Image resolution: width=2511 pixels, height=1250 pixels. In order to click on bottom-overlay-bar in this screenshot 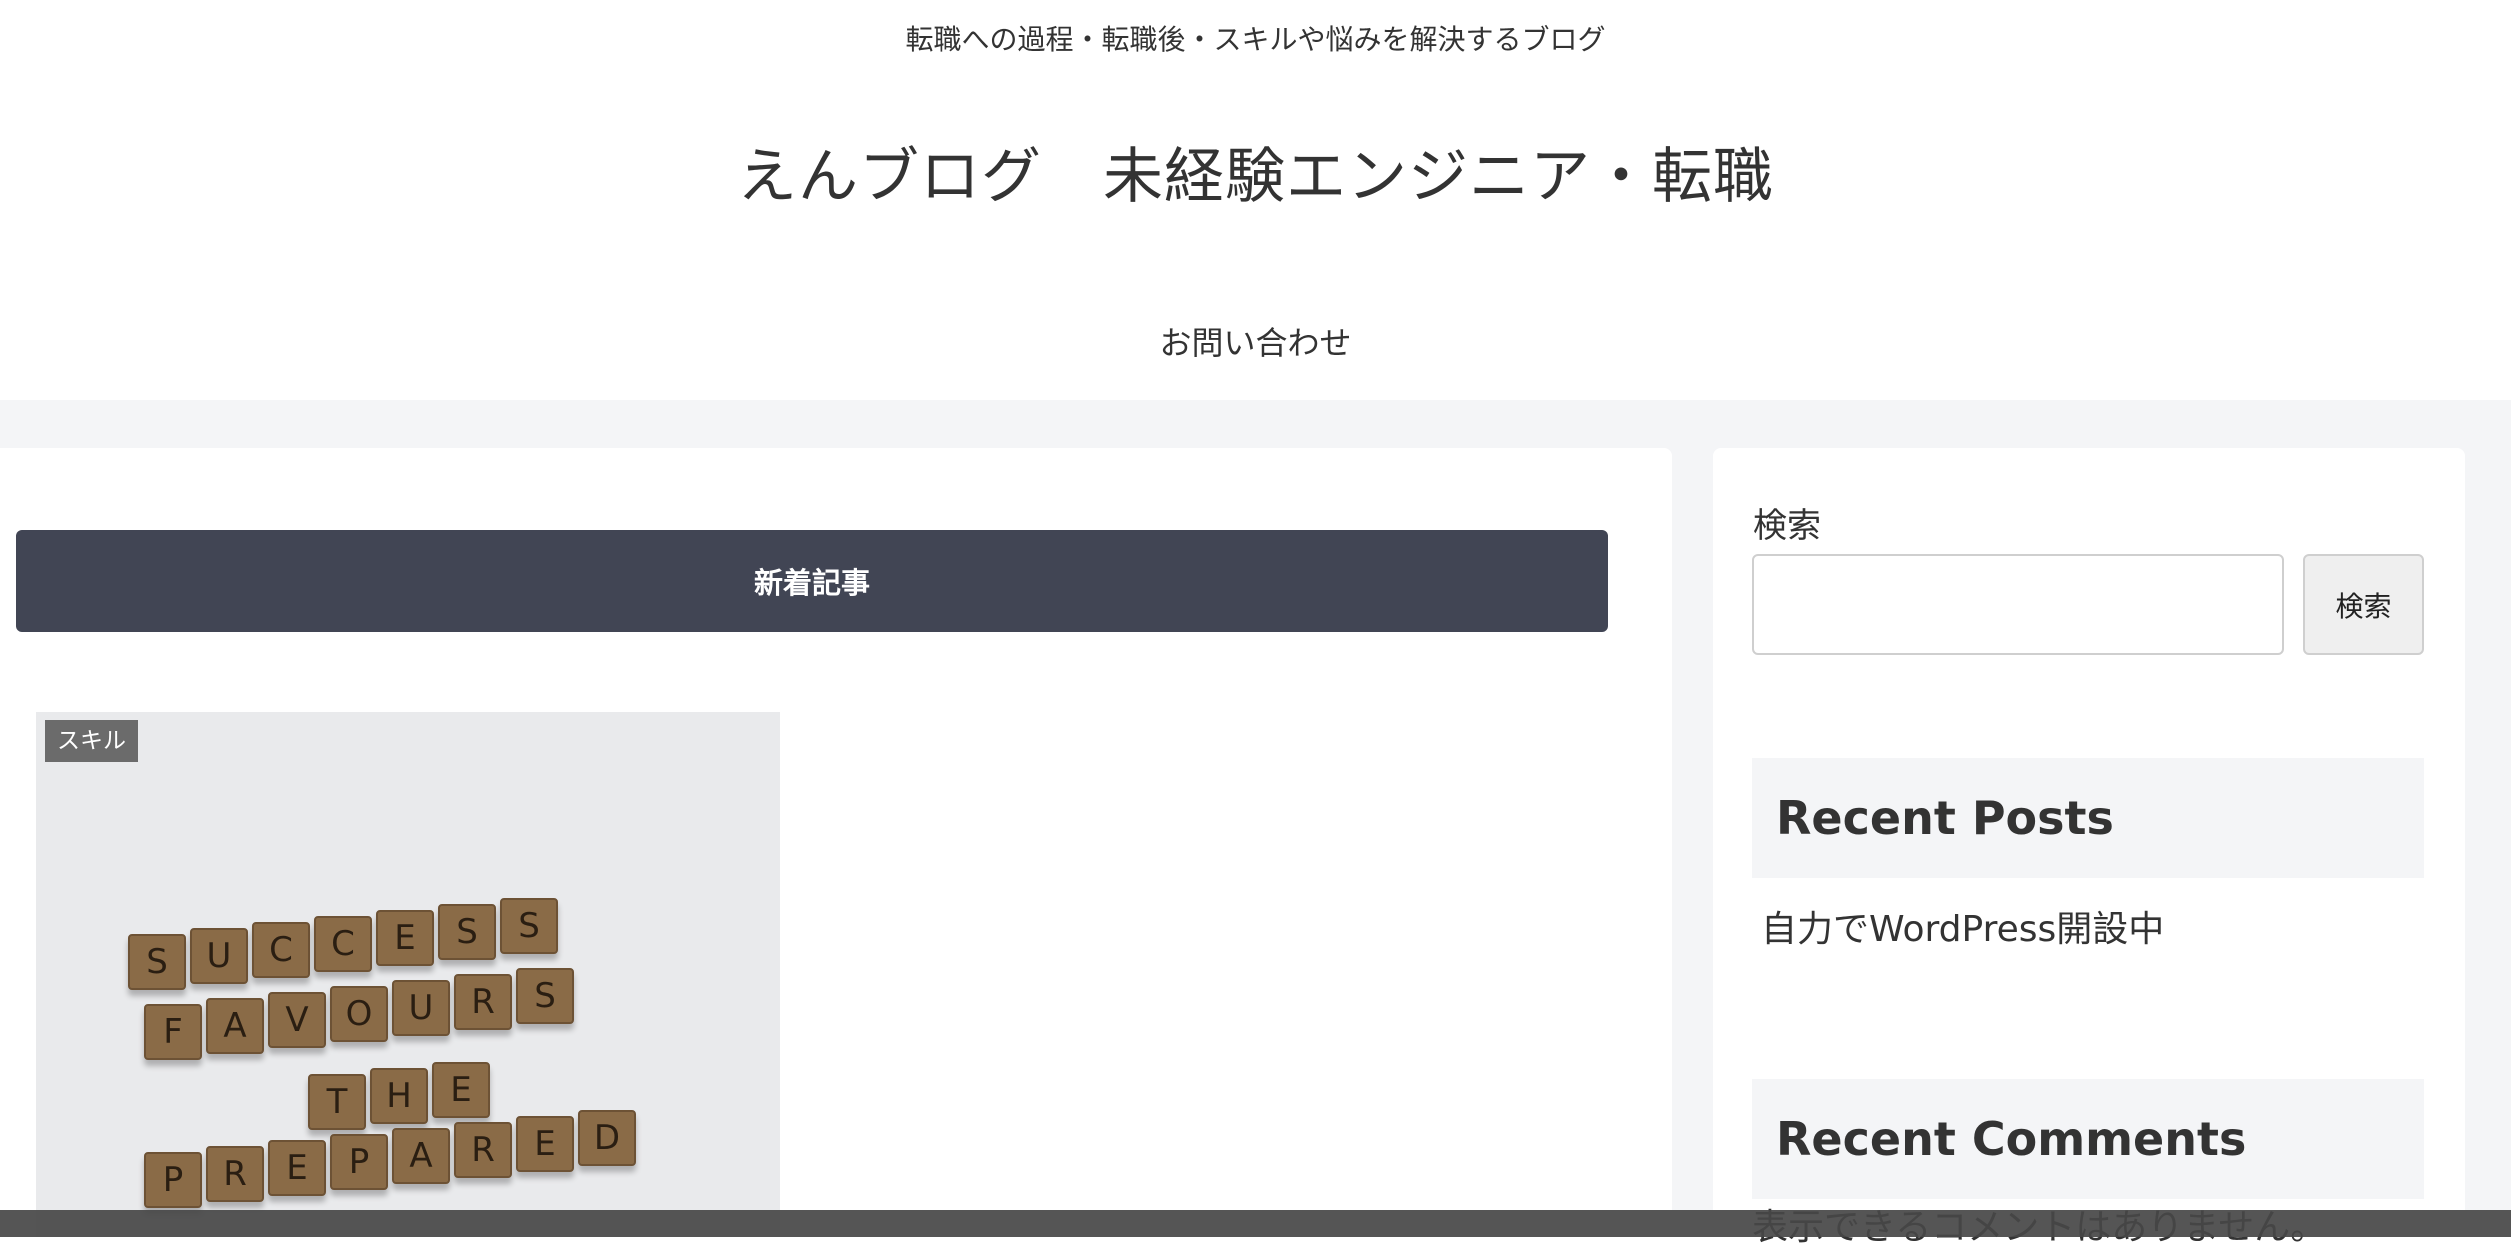, I will do `click(1255, 1223)`.